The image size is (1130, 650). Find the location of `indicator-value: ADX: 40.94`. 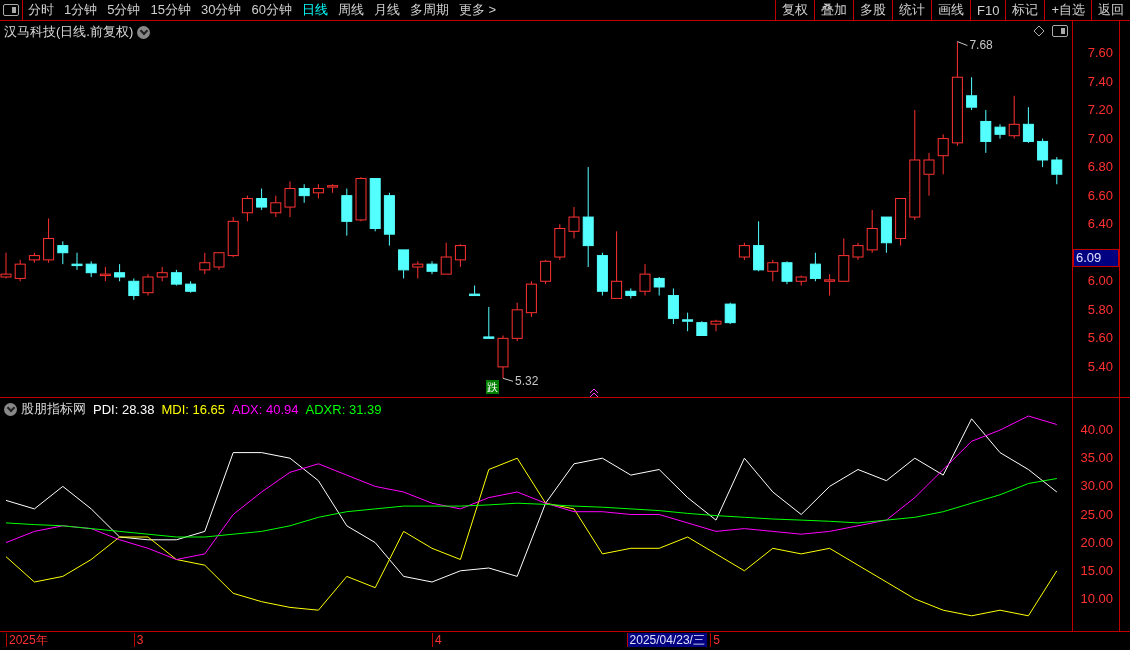

indicator-value: ADX: 40.94 is located at coordinates (265, 409).